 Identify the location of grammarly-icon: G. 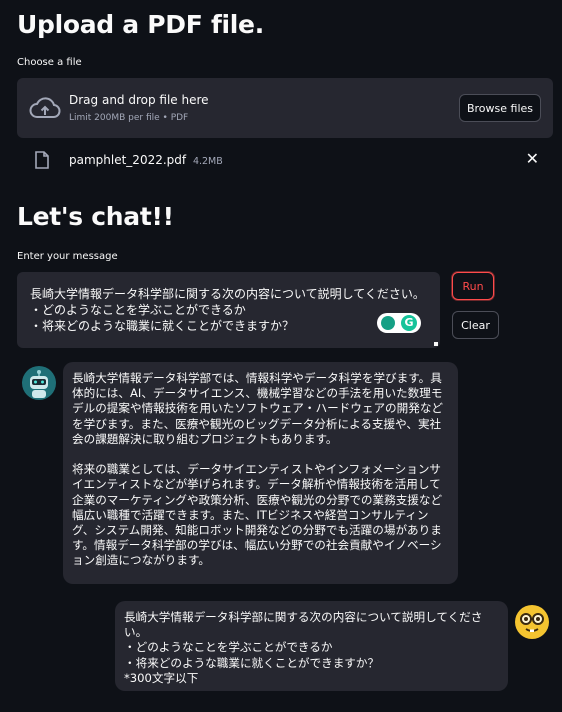
(409, 323).